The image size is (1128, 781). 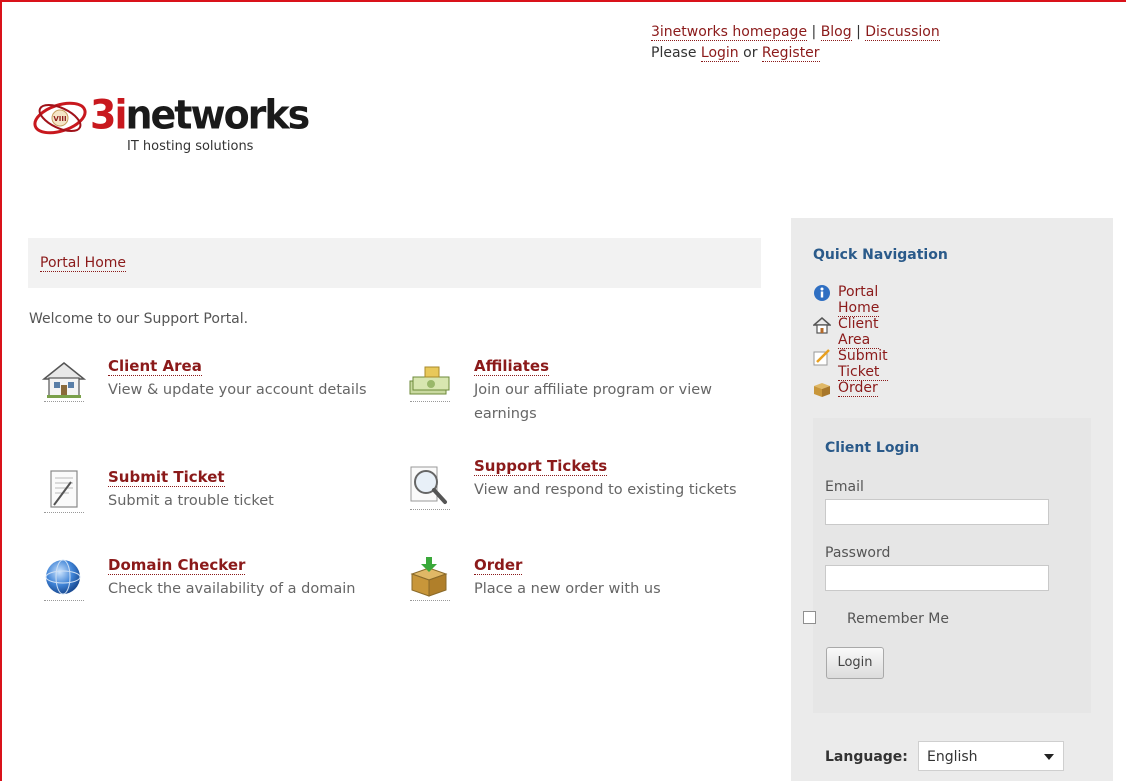 I want to click on feature-title: Submit Ticket, so click(x=166, y=477).